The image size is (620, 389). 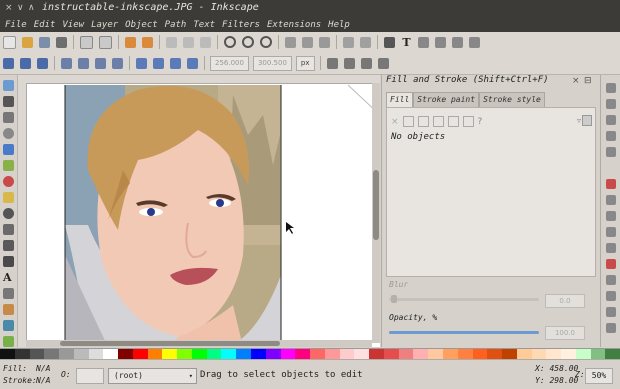 What do you see at coordinates (31, 8) in the screenshot?
I see `maximize-window-button: ∧` at bounding box center [31, 8].